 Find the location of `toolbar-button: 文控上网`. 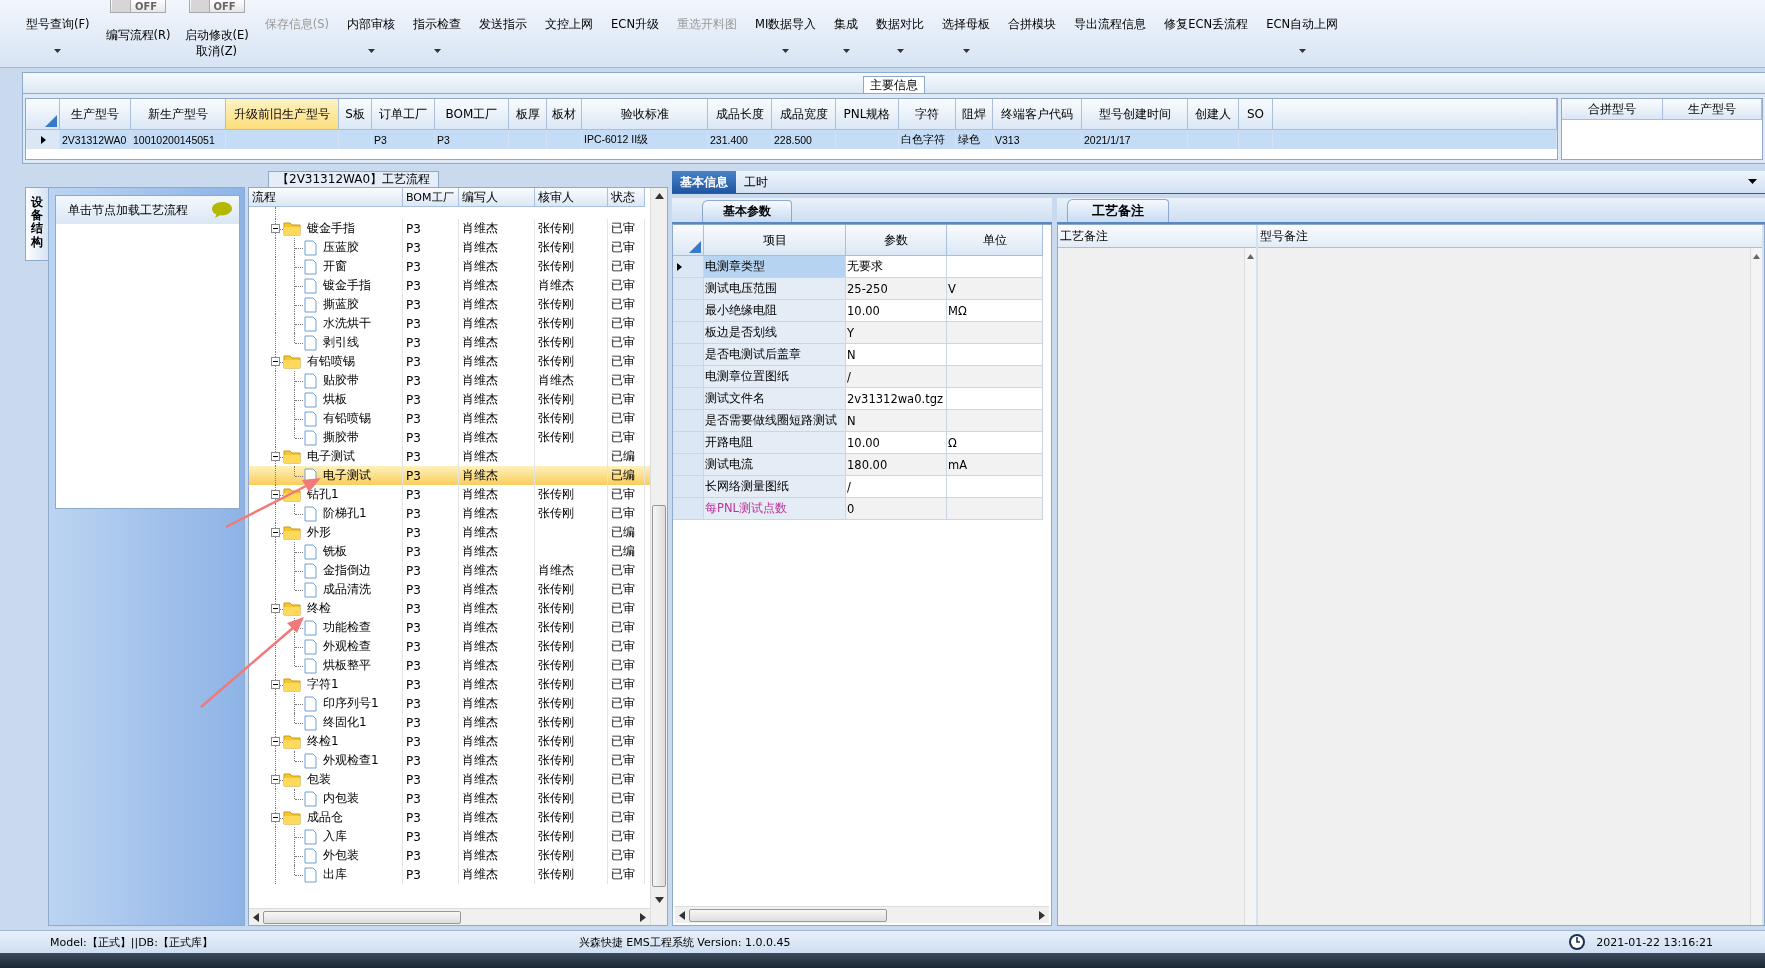

toolbar-button: 文控上网 is located at coordinates (569, 36).